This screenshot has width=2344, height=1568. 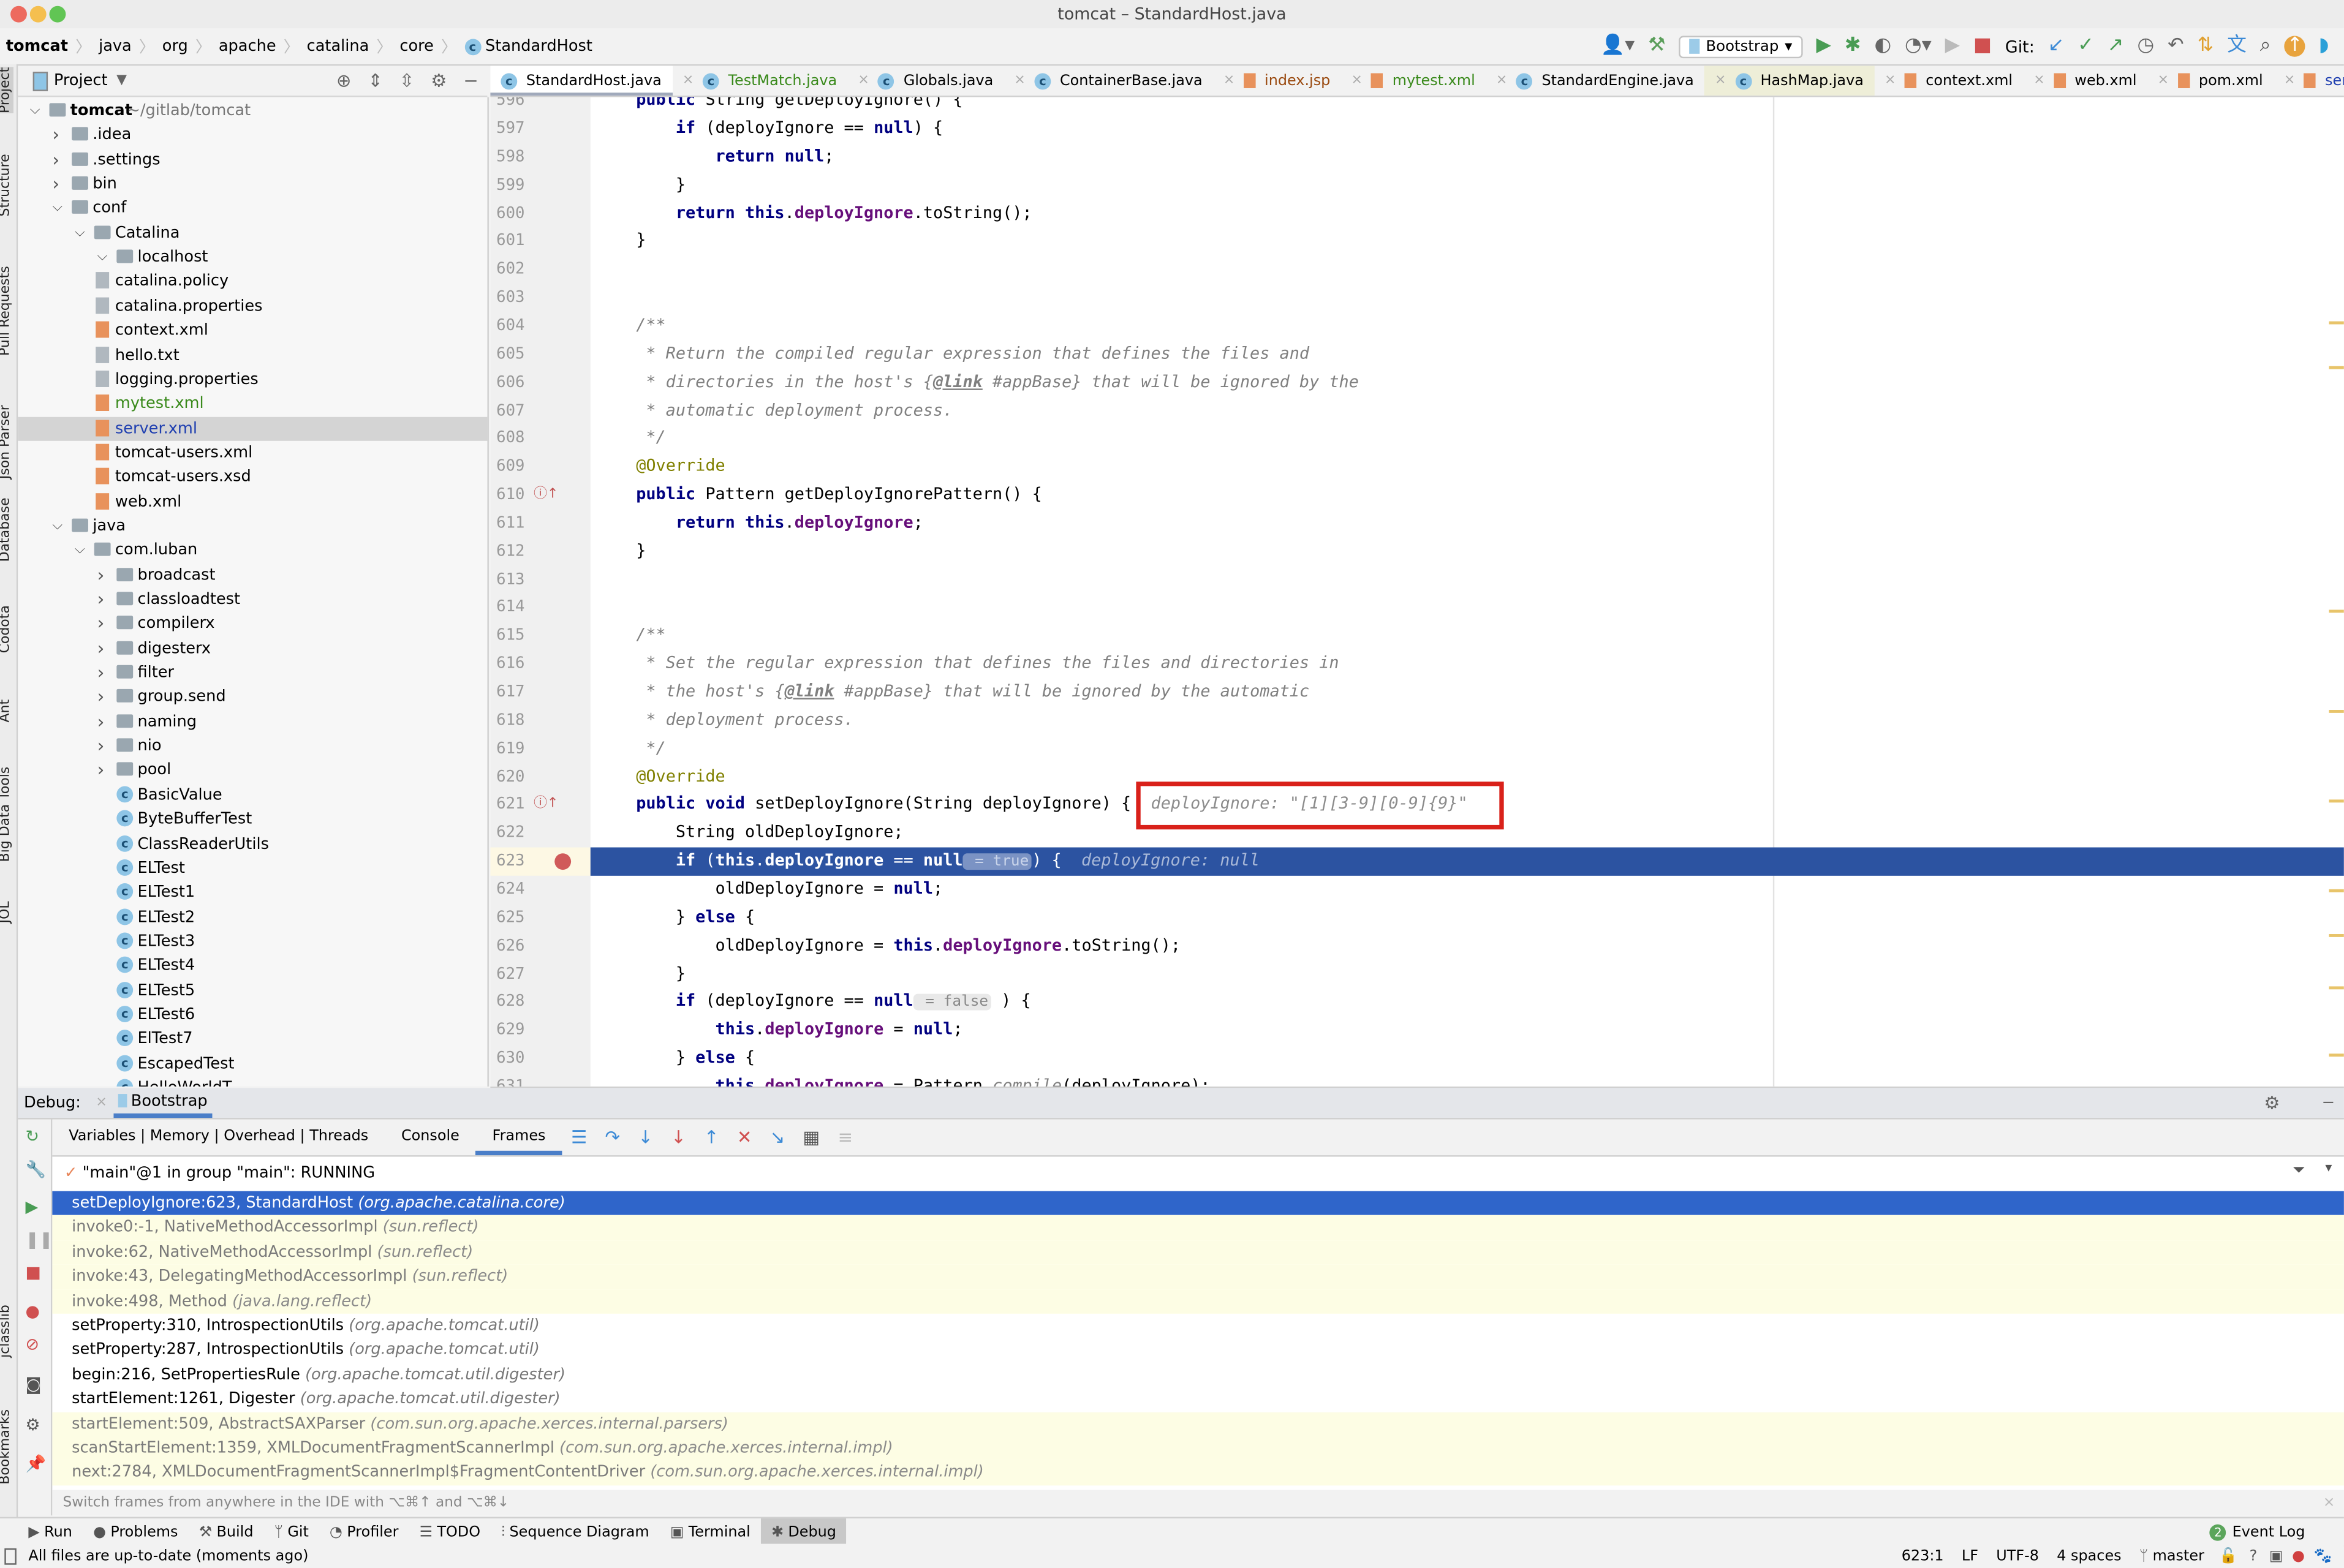 What do you see at coordinates (507, 552) in the screenshot?
I see `line-number: 612` at bounding box center [507, 552].